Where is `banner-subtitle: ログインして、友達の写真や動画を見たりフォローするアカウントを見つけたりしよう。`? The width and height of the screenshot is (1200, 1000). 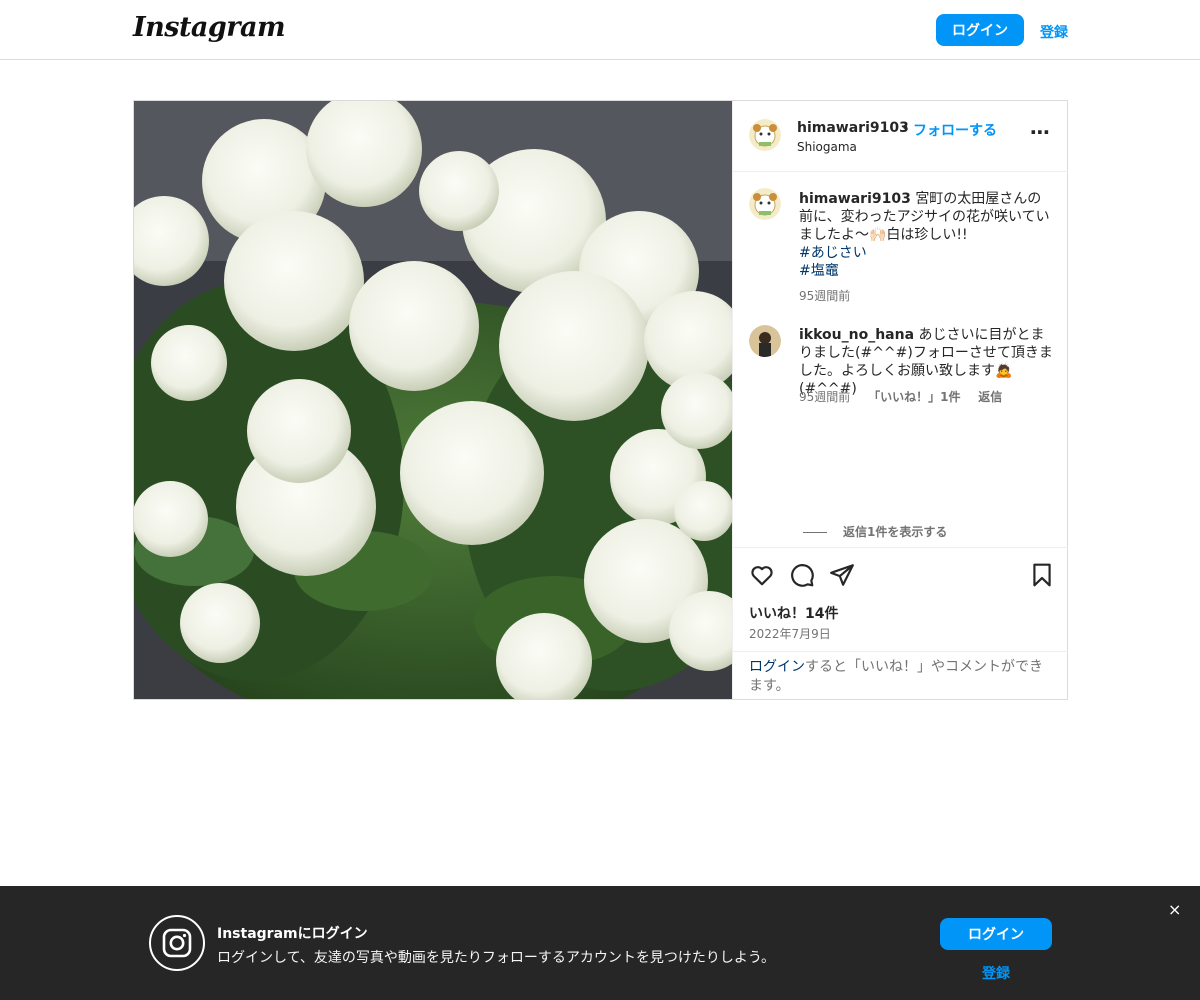 banner-subtitle: ログインして、友達の写真や動画を見たりフォローするアカウントを見つけたりしよう。 is located at coordinates (496, 958).